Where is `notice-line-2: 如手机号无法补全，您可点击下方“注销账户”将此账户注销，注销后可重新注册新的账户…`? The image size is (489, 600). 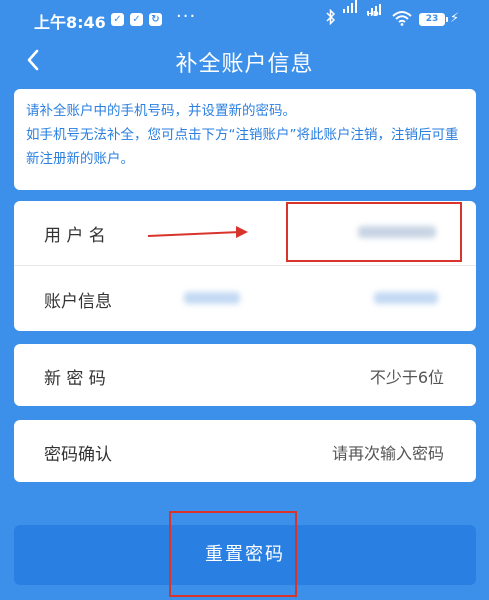
notice-line-2: 如手机号无法补全，您可点击下方“注销账户”将此账户注销，注销后可重新注册新的账户… is located at coordinates (242, 147).